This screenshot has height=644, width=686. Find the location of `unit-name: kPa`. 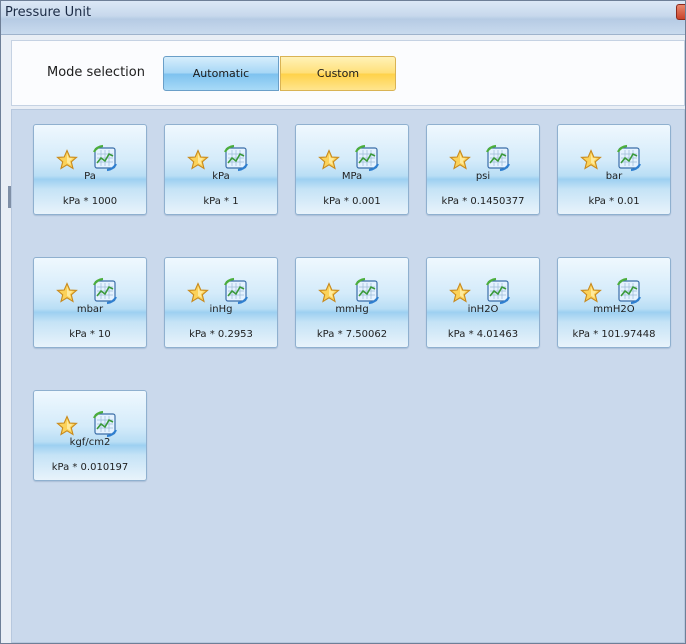

unit-name: kPa is located at coordinates (221, 176).